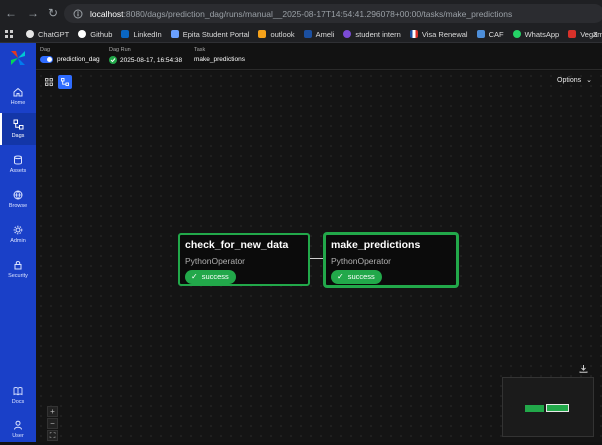  Describe the element at coordinates (9, 34) in the screenshot. I see `apps-icon` at that location.